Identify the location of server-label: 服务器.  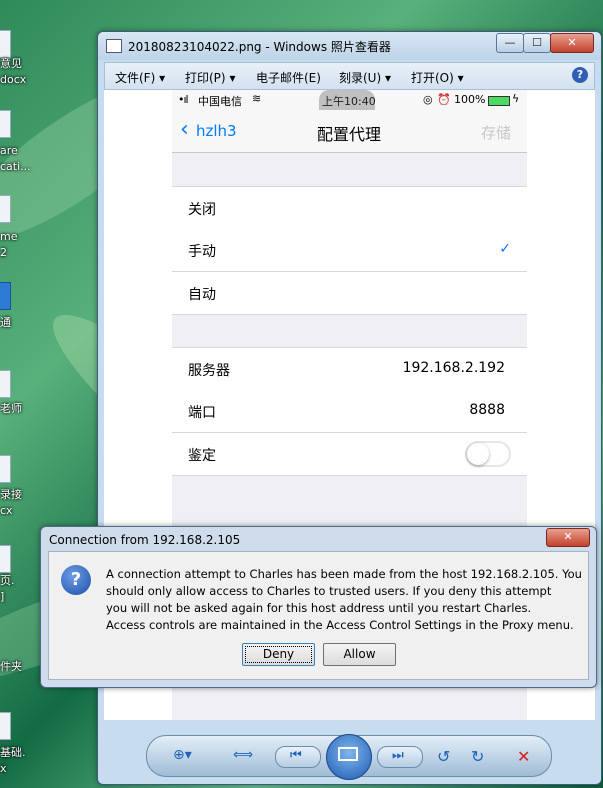
(209, 371).